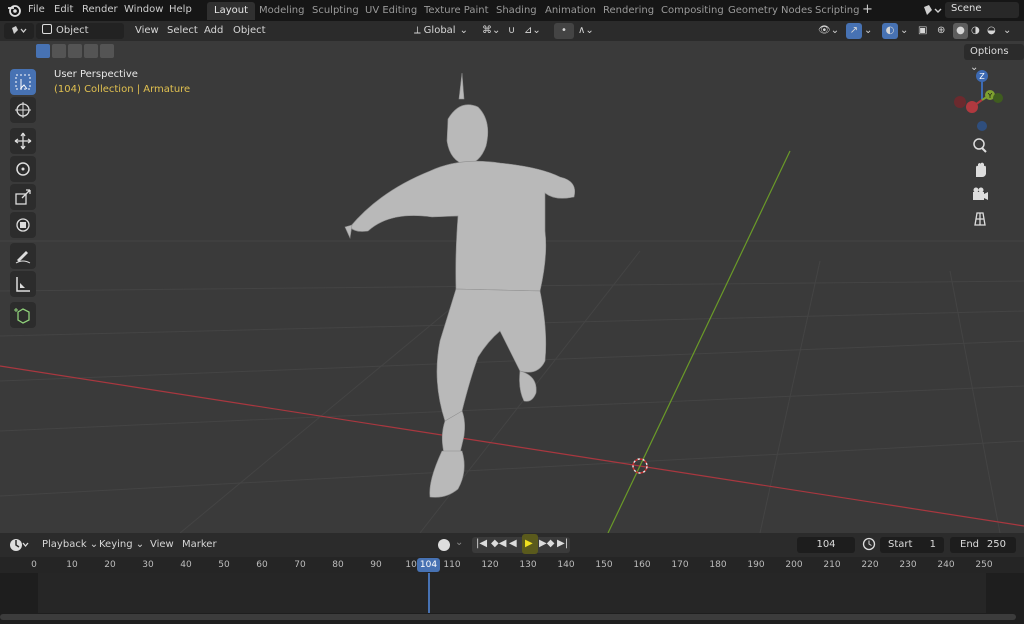  What do you see at coordinates (376, 565) in the screenshot?
I see `frame-tick-label: 90` at bounding box center [376, 565].